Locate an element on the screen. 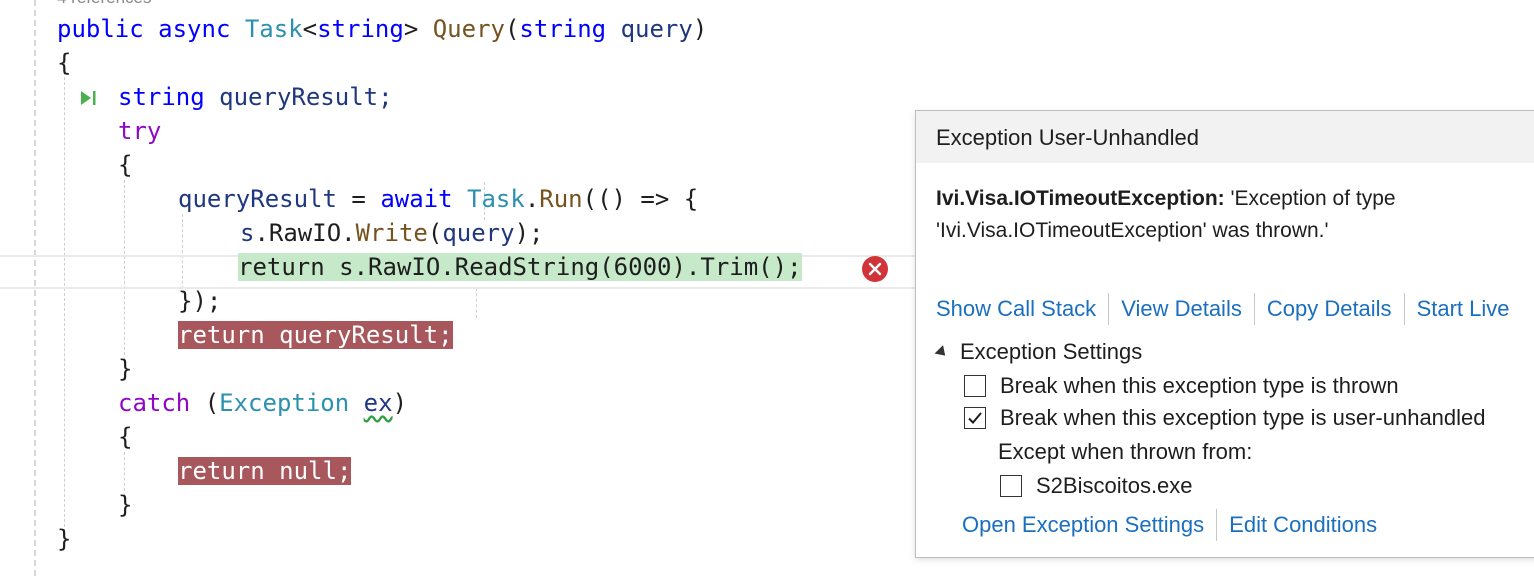 The width and height of the screenshot is (1534, 576). method-name: Write is located at coordinates (391, 233).